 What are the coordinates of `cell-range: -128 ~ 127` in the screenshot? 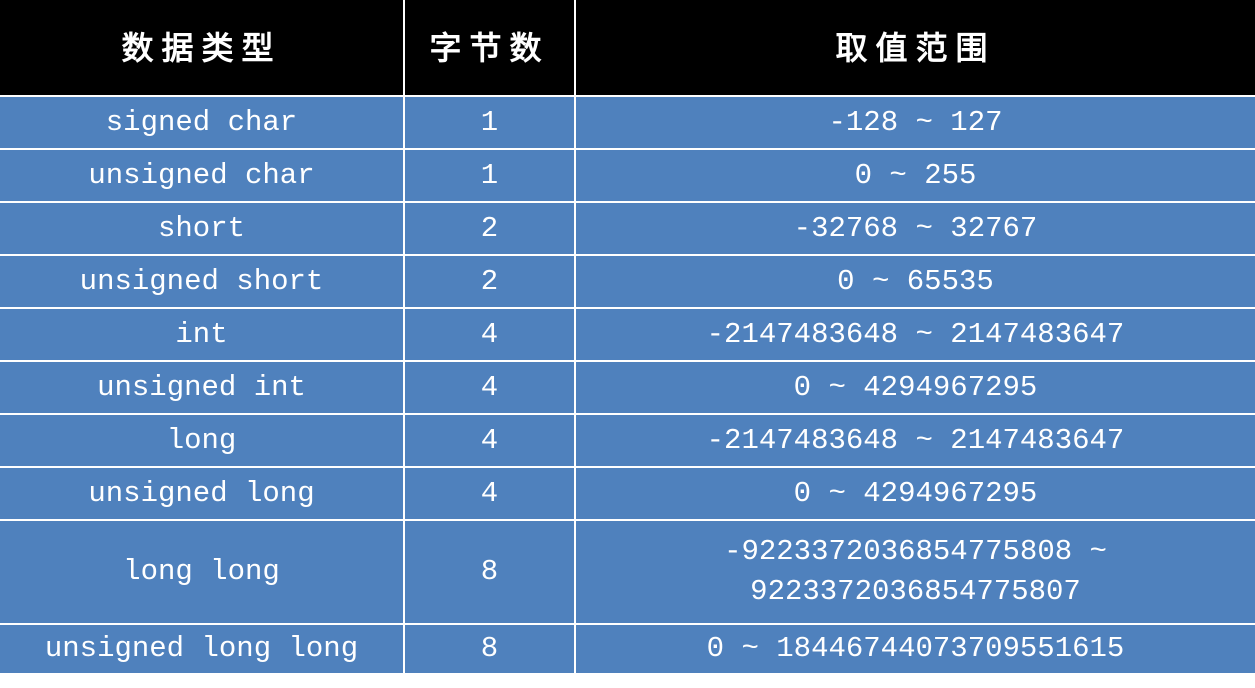 It's located at (915, 122).